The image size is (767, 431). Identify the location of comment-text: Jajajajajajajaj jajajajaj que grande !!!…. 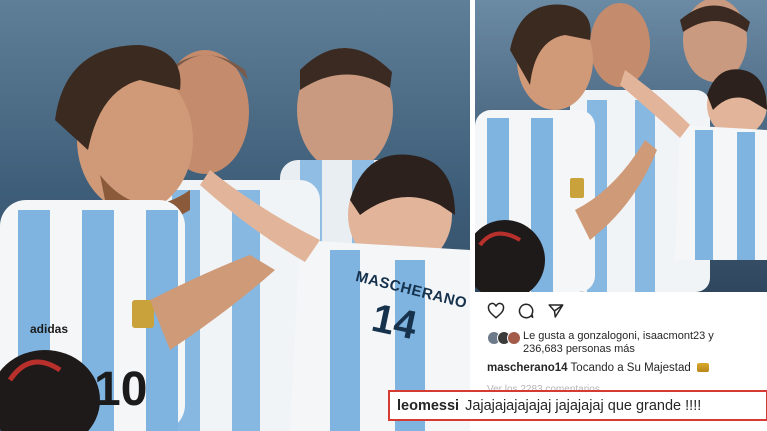
(583, 405).